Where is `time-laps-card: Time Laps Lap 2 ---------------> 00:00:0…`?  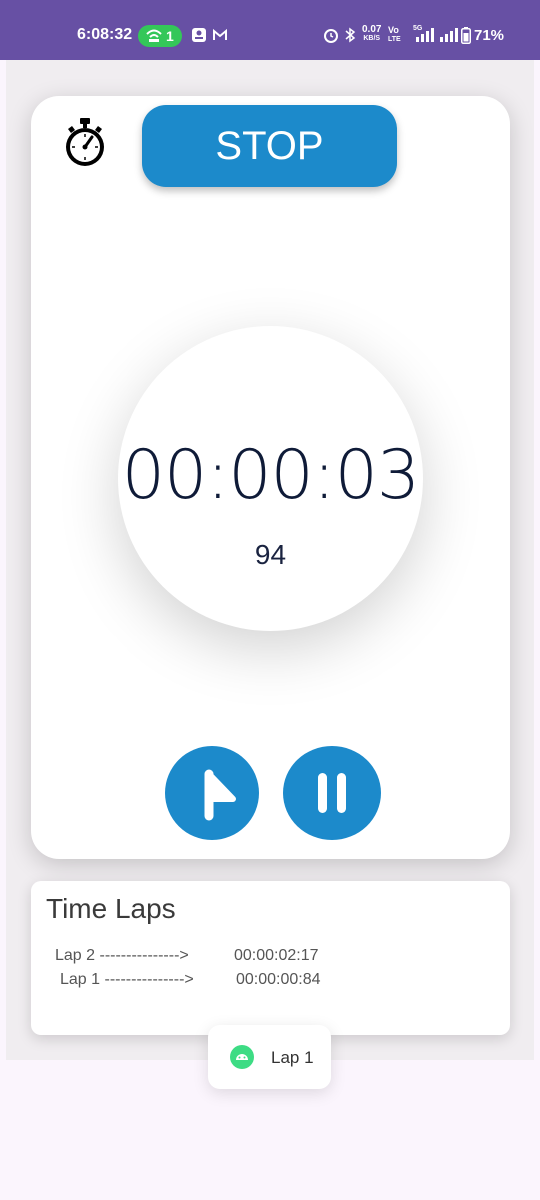
time-laps-card: Time Laps Lap 2 ---------------> 00:00:0… is located at coordinates (270, 958).